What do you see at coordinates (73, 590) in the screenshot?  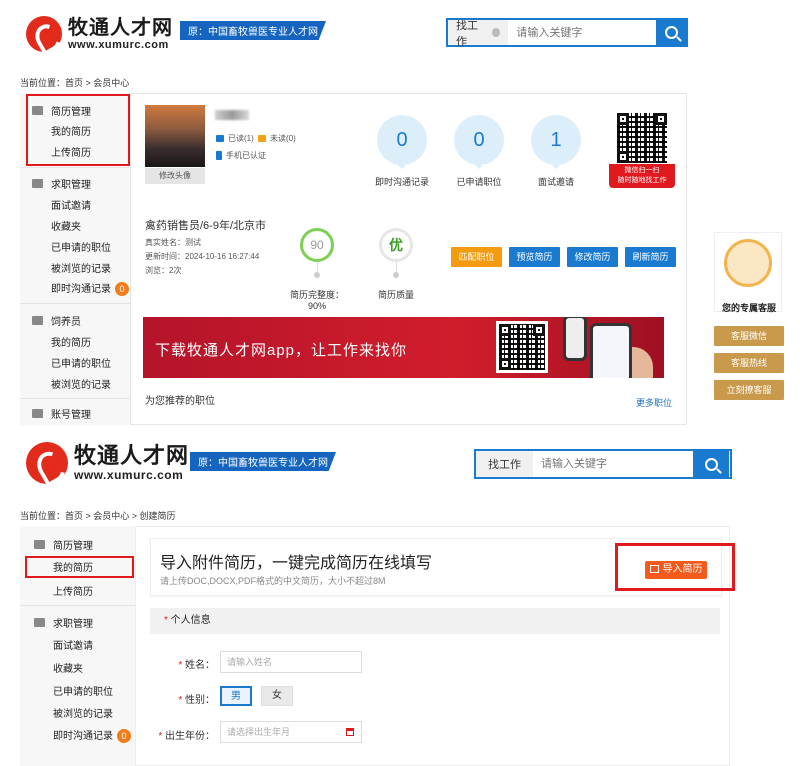 I see `sidebar-item-upload-resume: 上传简历` at bounding box center [73, 590].